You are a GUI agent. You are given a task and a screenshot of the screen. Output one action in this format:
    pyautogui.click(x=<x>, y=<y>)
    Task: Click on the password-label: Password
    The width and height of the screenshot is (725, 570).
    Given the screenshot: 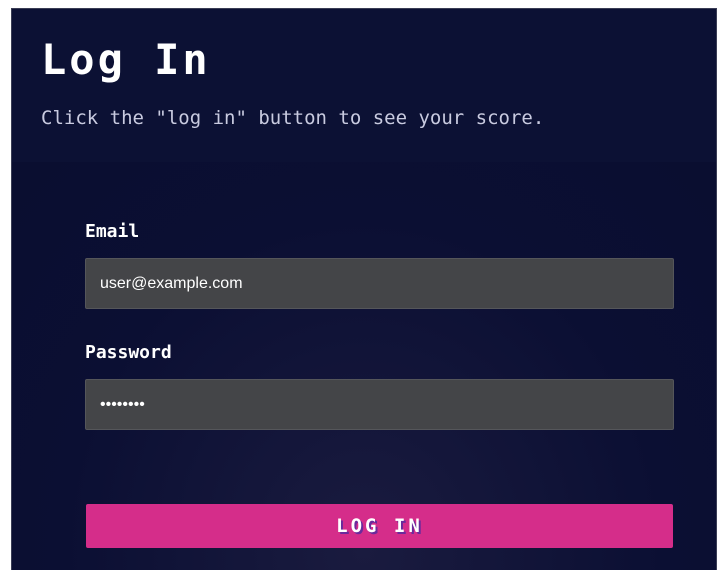 What is the action you would take?
    pyautogui.click(x=128, y=352)
    